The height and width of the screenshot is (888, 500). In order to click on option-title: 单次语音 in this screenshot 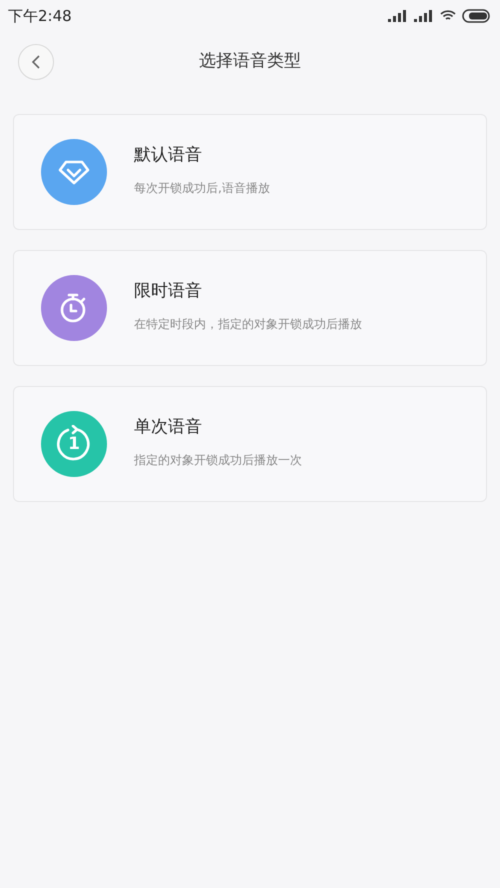, I will do `click(168, 428)`.